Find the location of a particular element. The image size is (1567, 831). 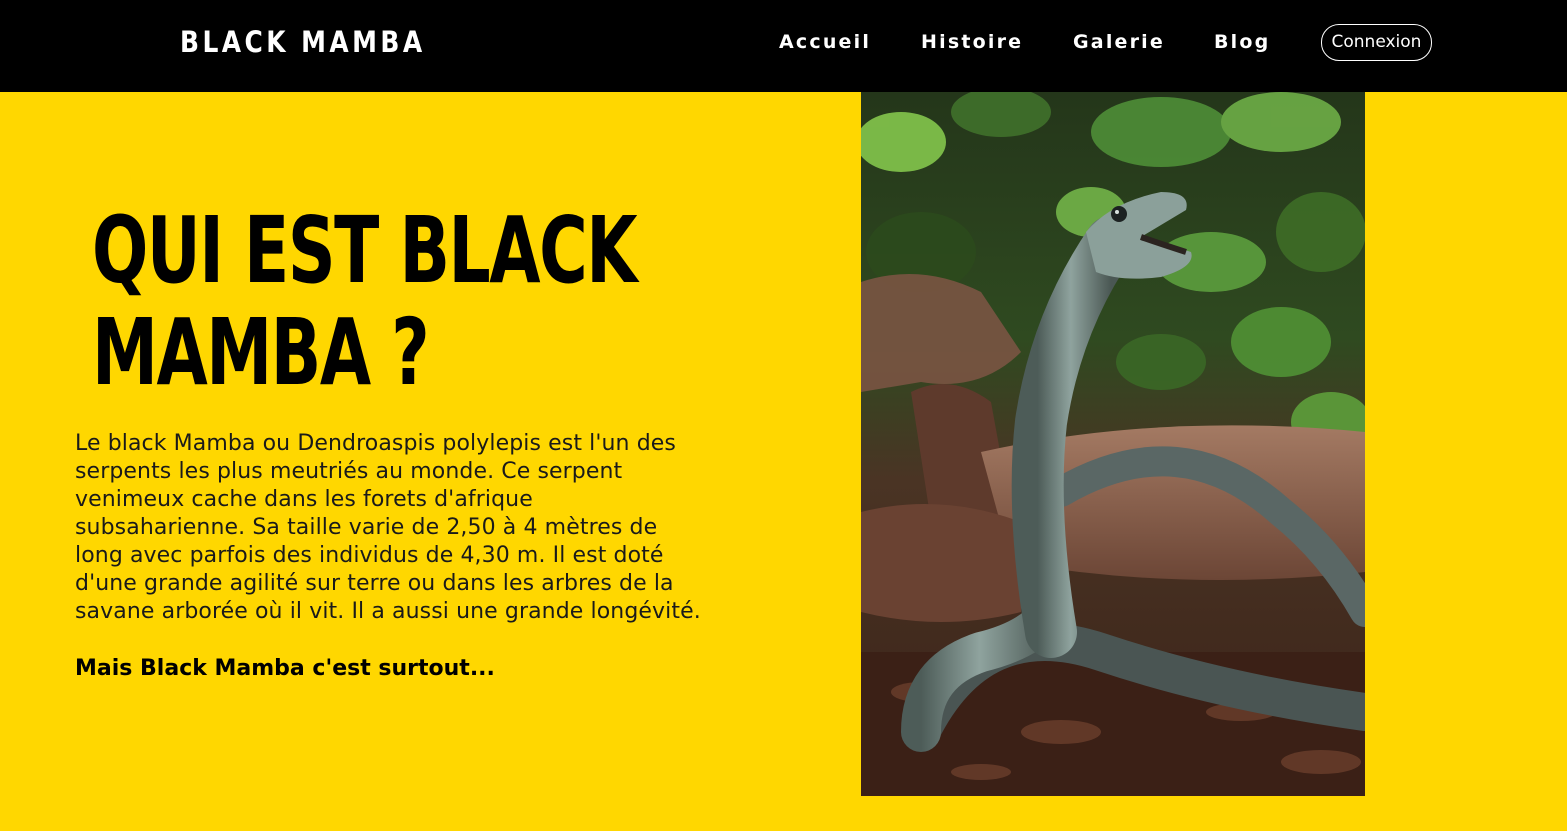

nav-link-blog: Blog is located at coordinates (1242, 42).